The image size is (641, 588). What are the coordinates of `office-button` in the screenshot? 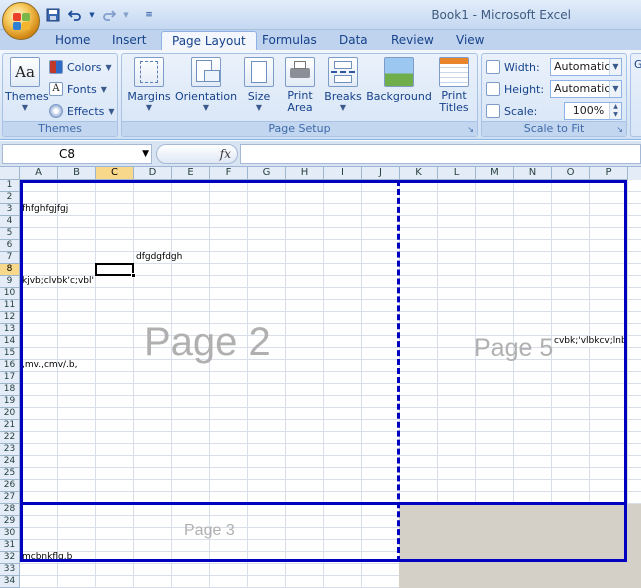 It's located at (21, 21).